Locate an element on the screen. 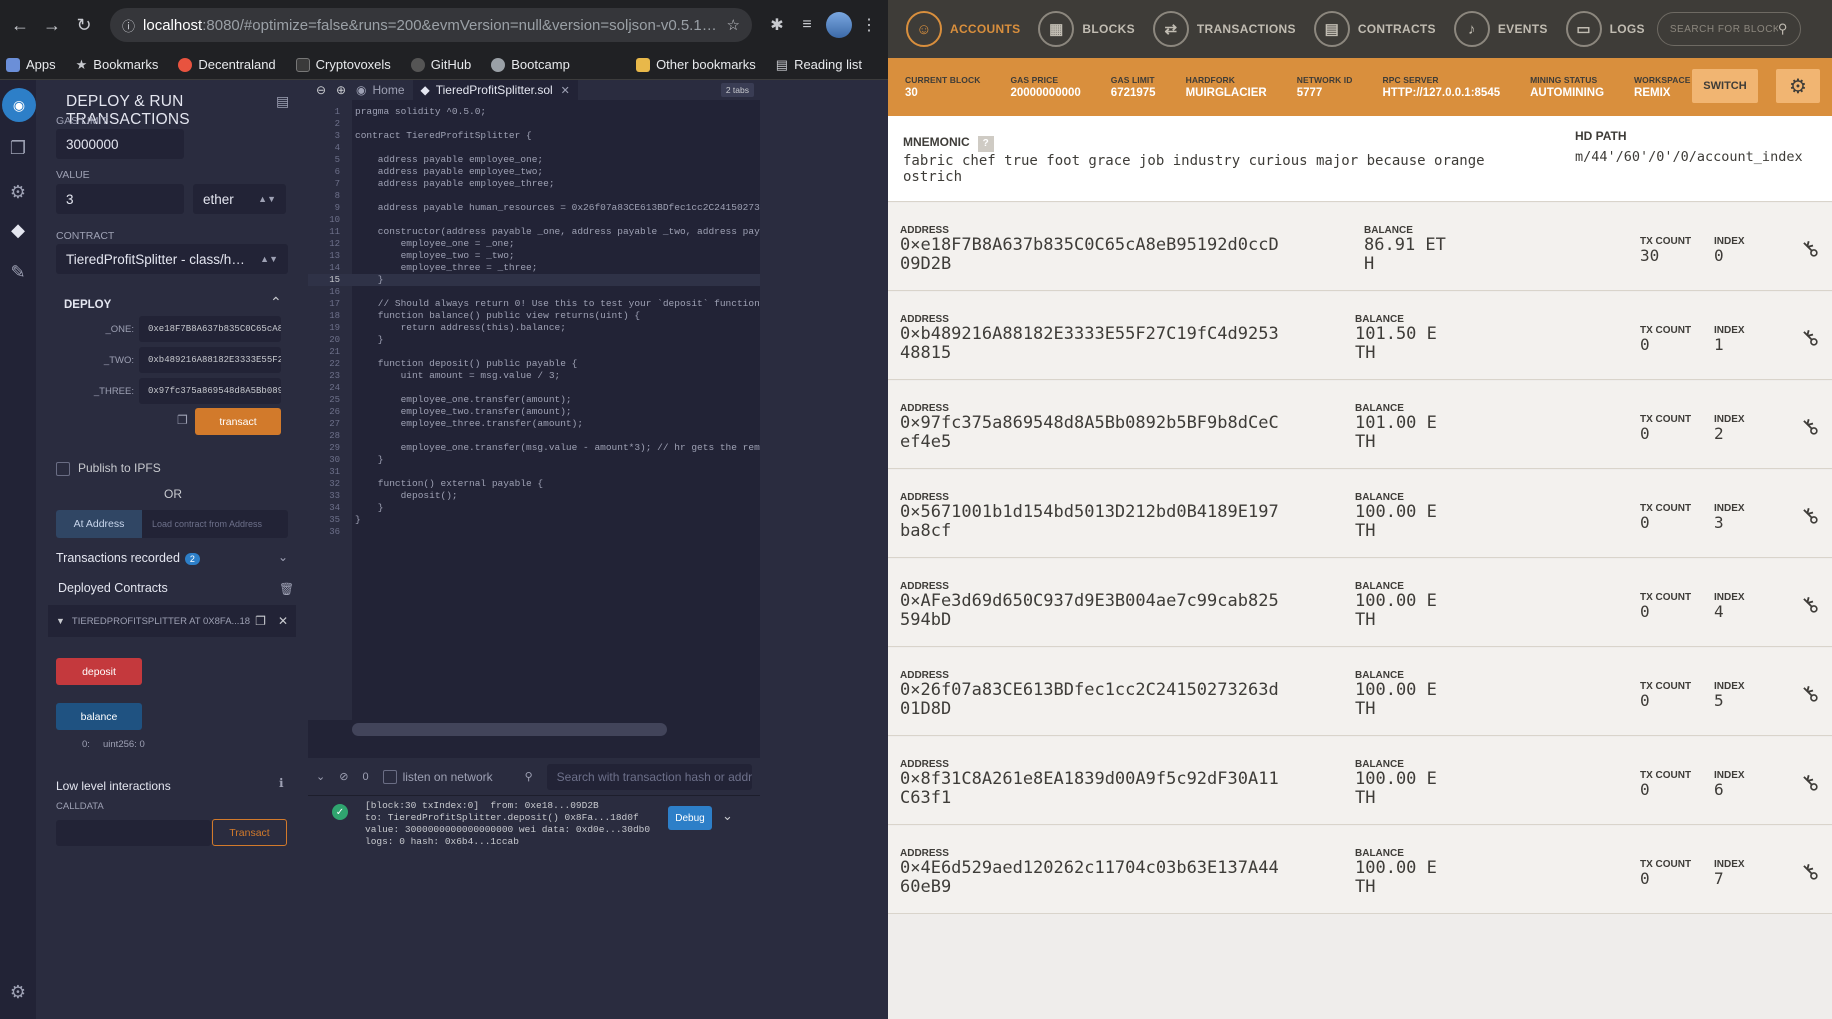  code-line: 1 pragma solidity ^0.5.0; is located at coordinates (534, 112).